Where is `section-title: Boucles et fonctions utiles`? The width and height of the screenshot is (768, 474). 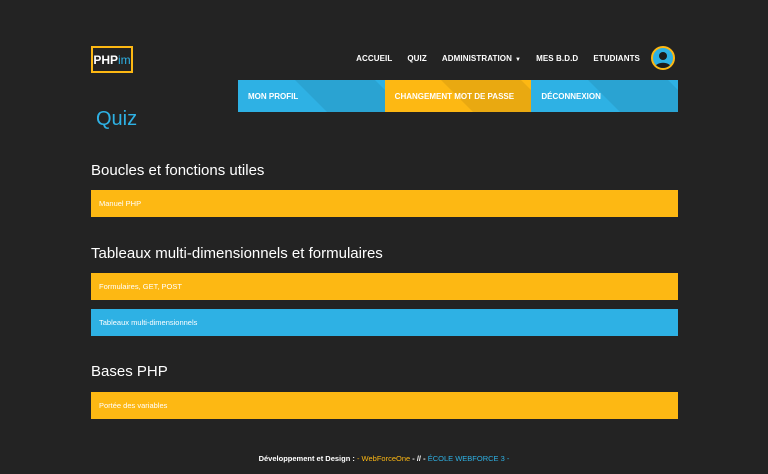 section-title: Boucles et fonctions utiles is located at coordinates (178, 170).